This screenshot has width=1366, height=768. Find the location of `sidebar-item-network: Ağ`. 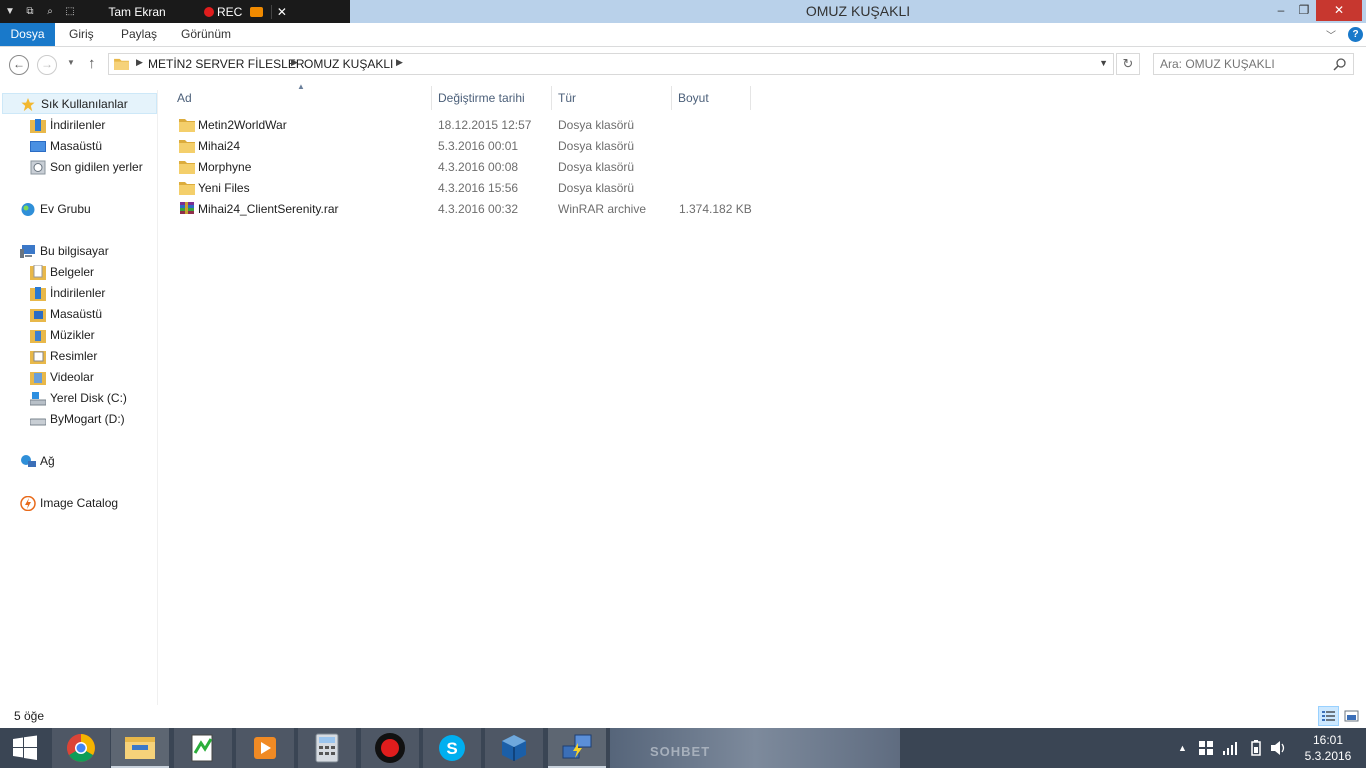

sidebar-item-network: Ağ is located at coordinates (80, 461).